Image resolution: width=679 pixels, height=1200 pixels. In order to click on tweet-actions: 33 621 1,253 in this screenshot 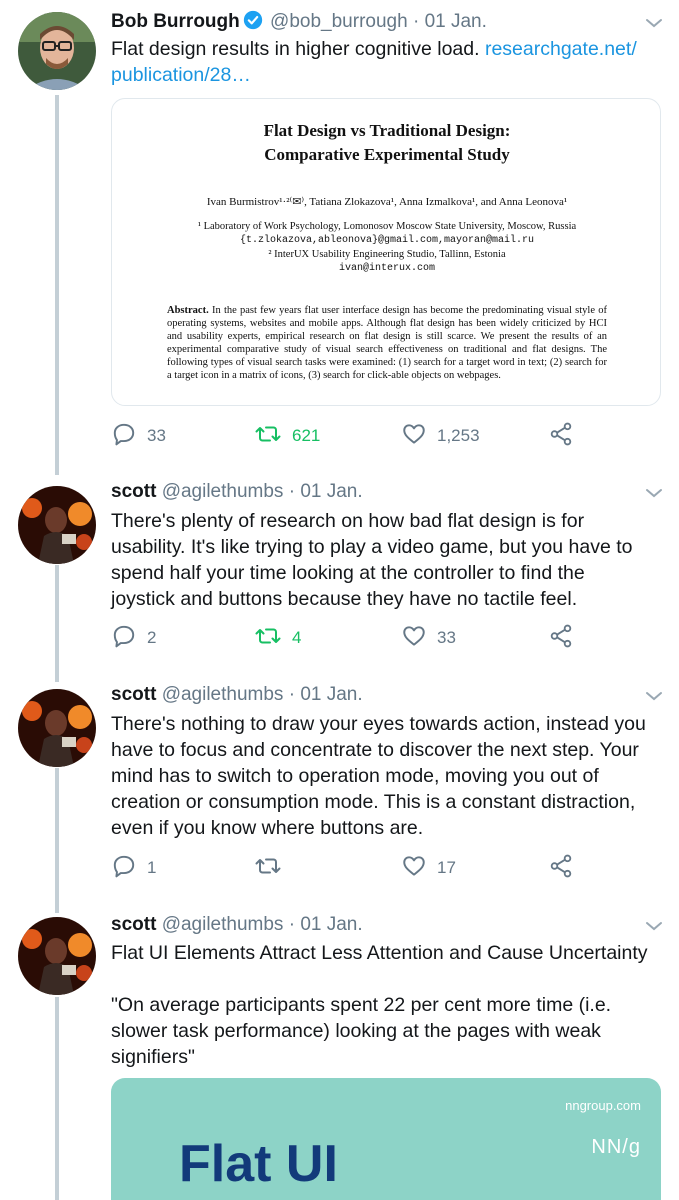, I will do `click(346, 436)`.